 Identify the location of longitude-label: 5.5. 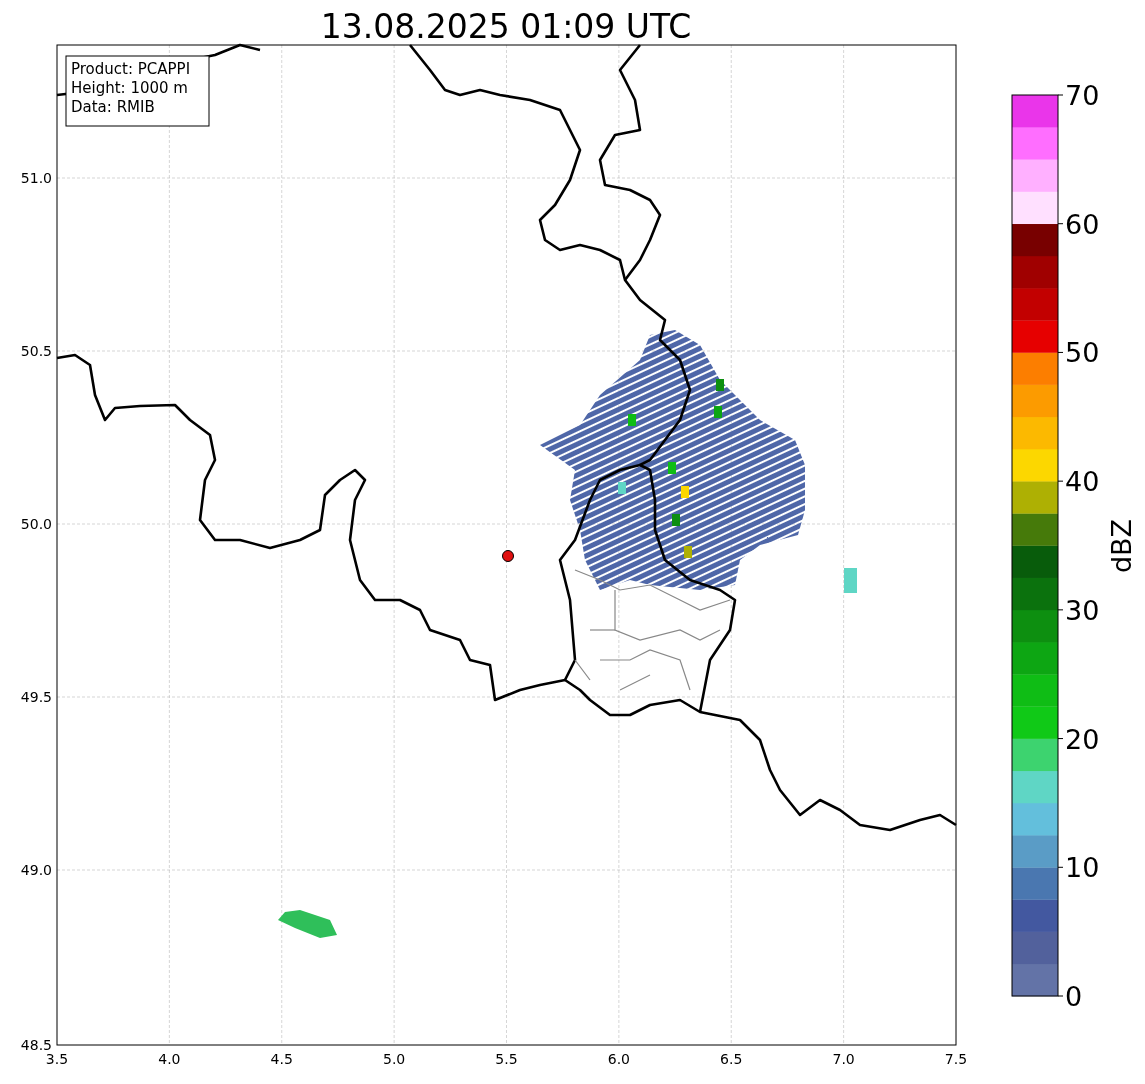
(506, 1059).